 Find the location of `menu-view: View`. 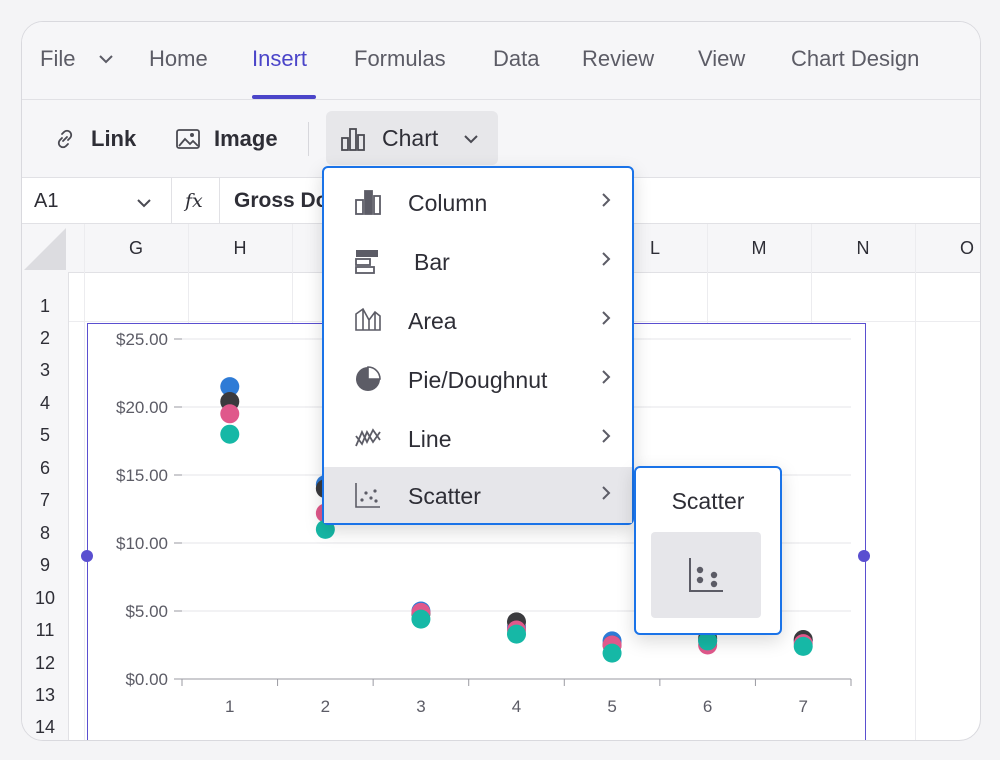

menu-view: View is located at coordinates (721, 59).